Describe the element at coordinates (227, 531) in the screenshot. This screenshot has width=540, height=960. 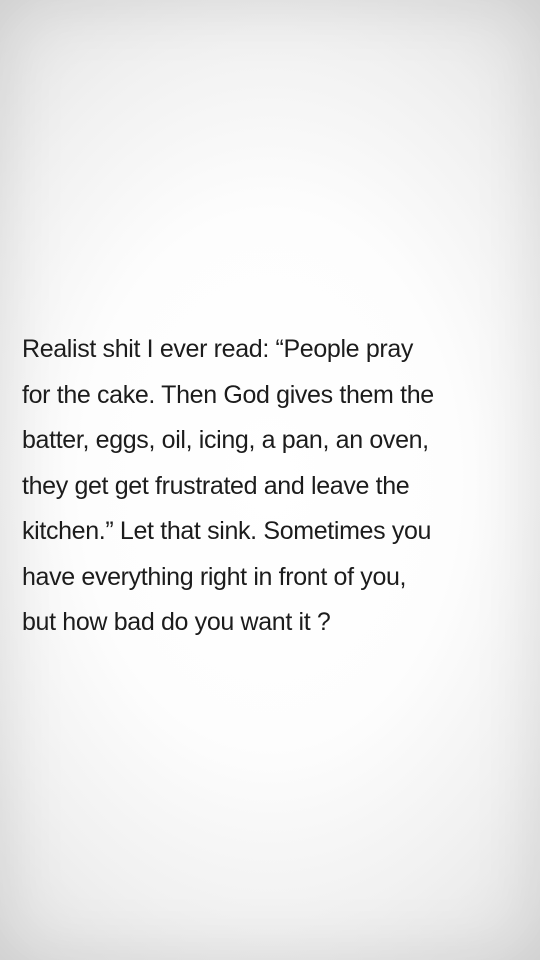
I see `quote-line-5: kitchen.” Let that sink. Sometimes you` at that location.